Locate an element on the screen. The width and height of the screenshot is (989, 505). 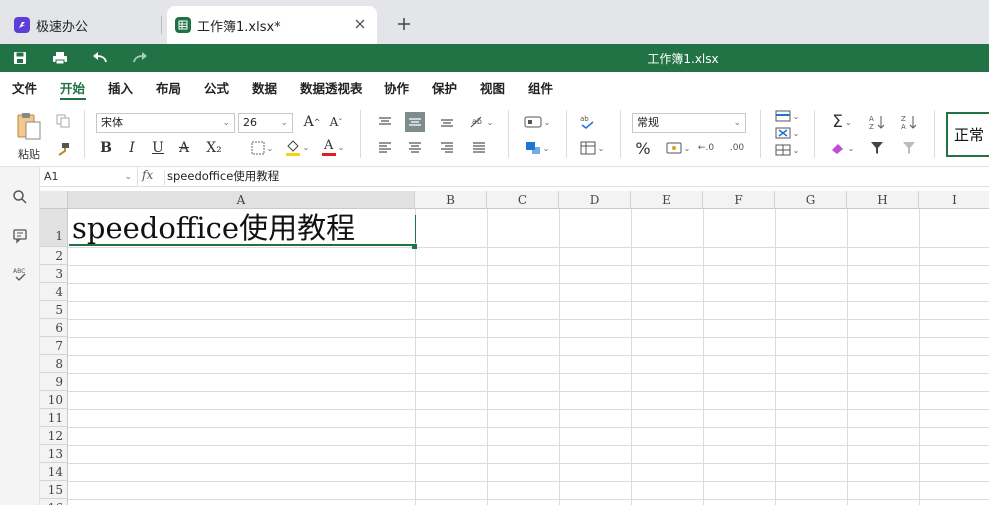
function-icon: fx is located at coordinates (147, 175).